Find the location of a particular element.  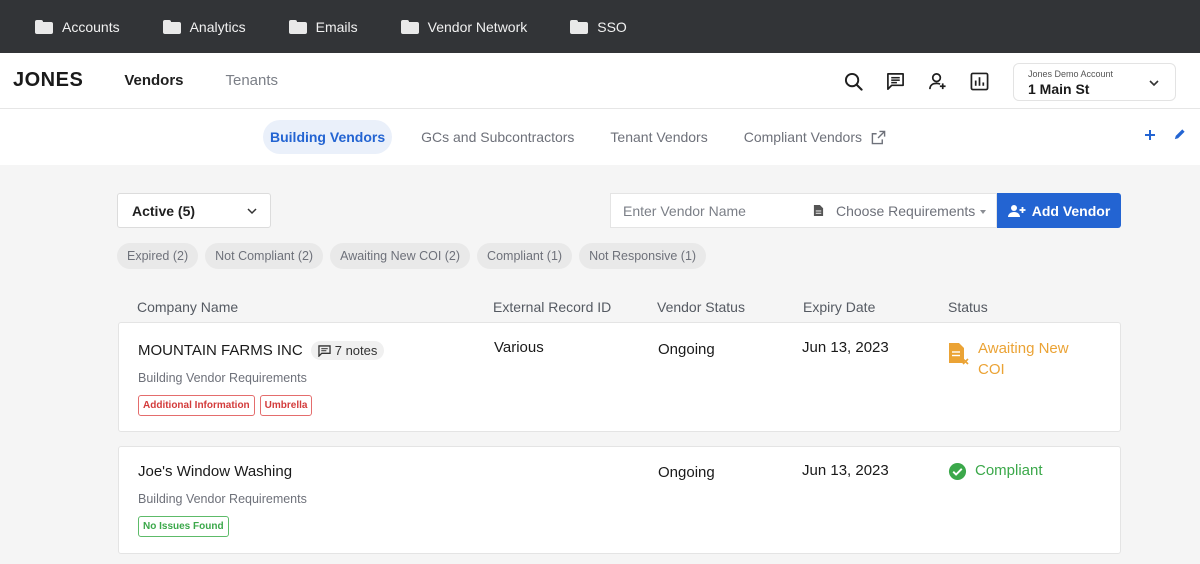

add-vendor-button: Add Vendor is located at coordinates (1059, 210).